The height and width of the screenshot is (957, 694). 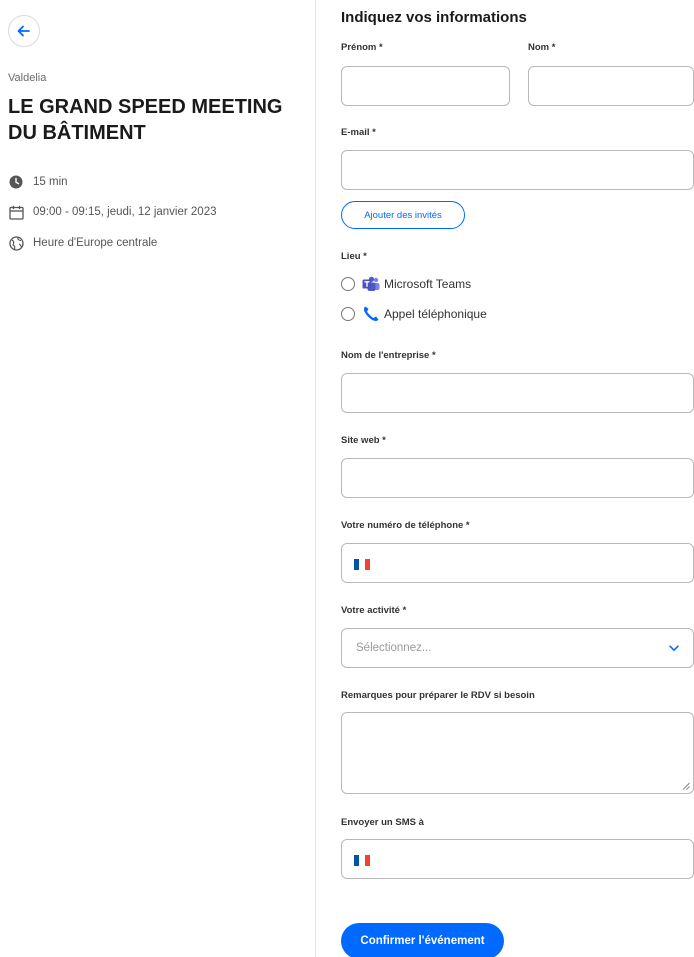 What do you see at coordinates (405, 525) in the screenshot?
I see `phone-label: Votre numéro de téléphone *` at bounding box center [405, 525].